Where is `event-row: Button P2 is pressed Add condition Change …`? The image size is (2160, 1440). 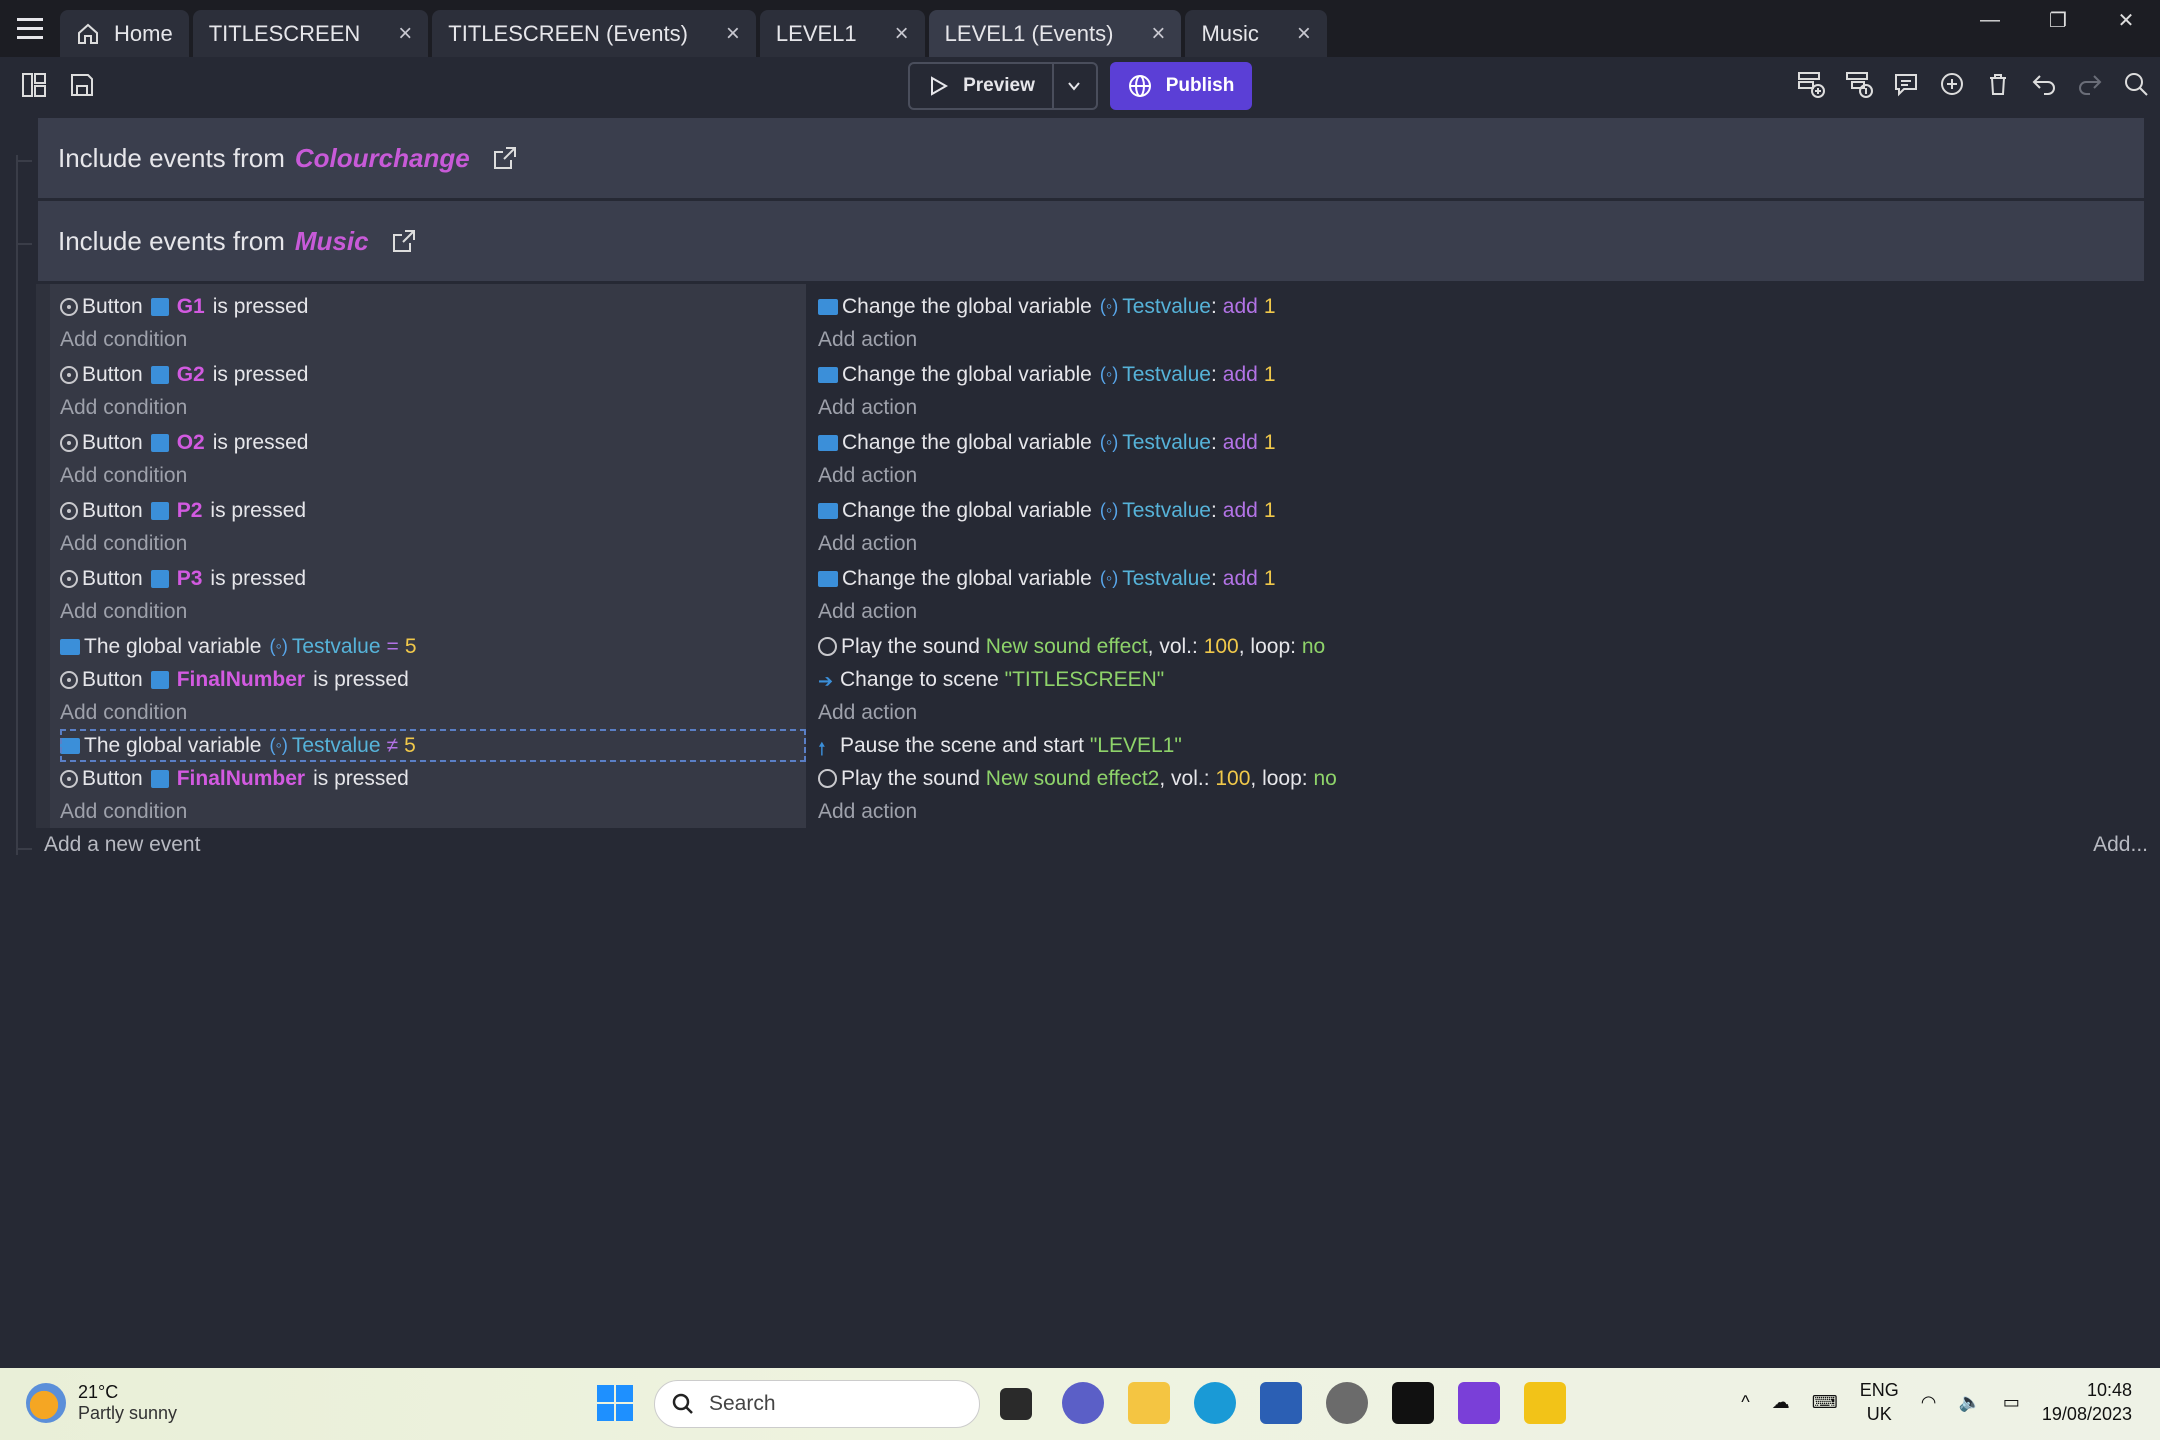 event-row: Button P2 is pressed Add condition Change … is located at coordinates (1090, 524).